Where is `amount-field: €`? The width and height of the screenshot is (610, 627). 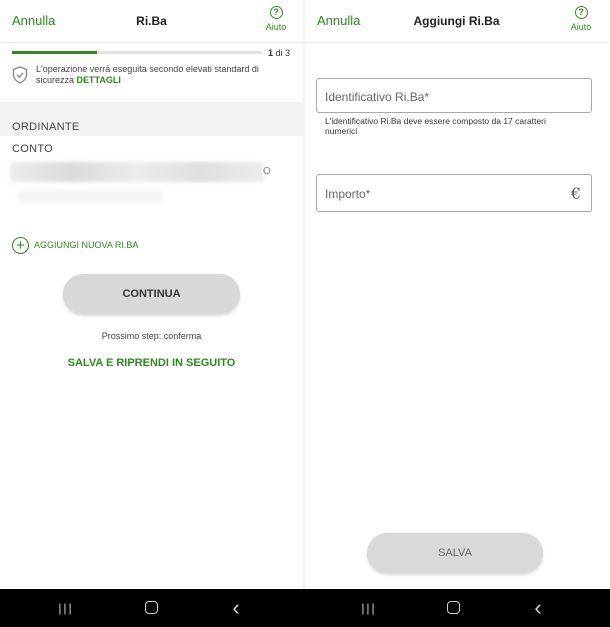
amount-field: € is located at coordinates (454, 193).